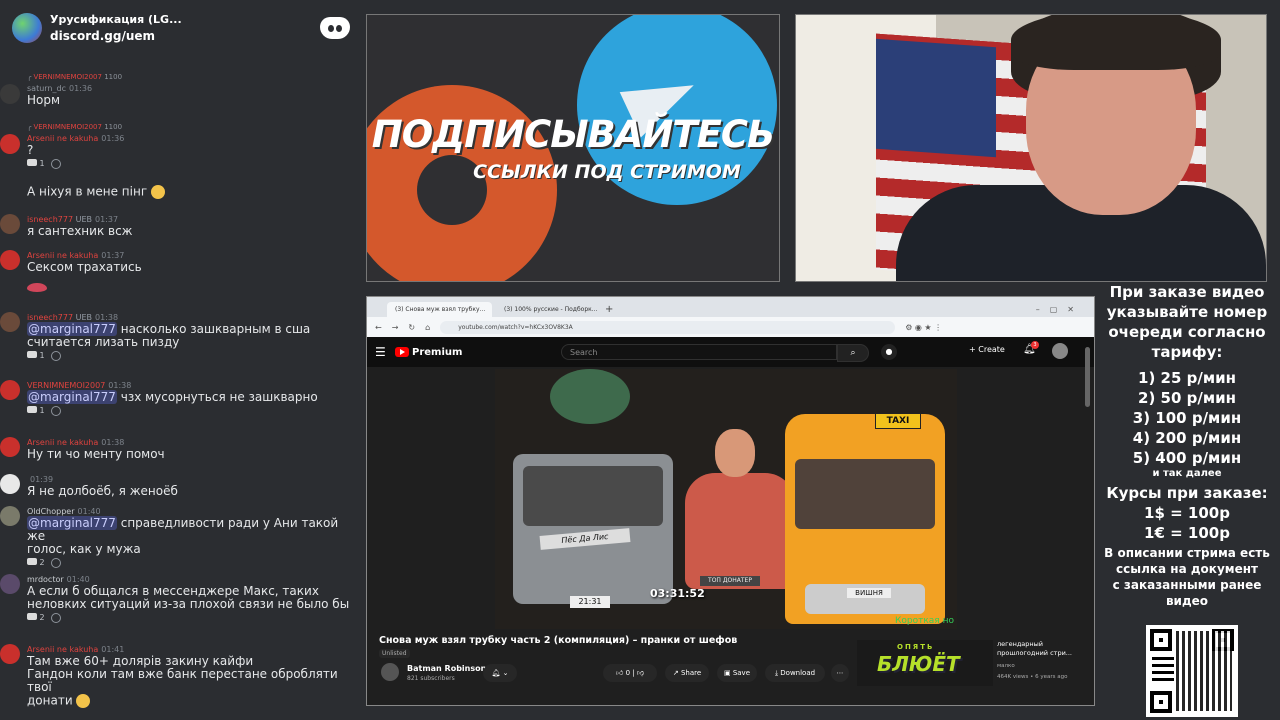 The image size is (1280, 720). Describe the element at coordinates (107, 317) in the screenshot. I see `message-time: 01:38` at that location.